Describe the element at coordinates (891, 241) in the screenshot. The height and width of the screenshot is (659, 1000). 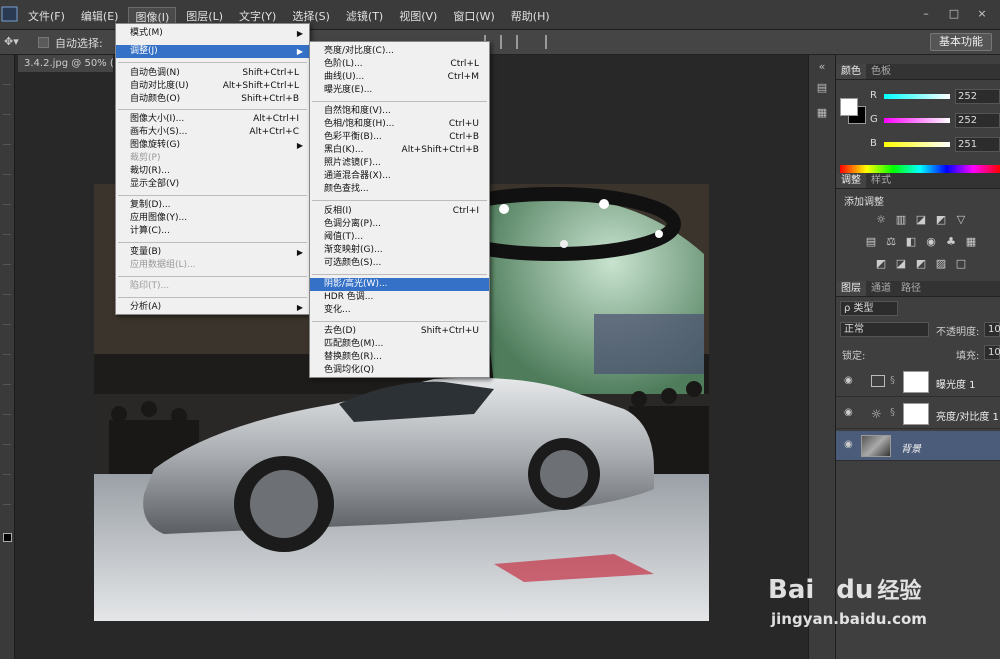
I see `balance-icon: ⚖` at that location.